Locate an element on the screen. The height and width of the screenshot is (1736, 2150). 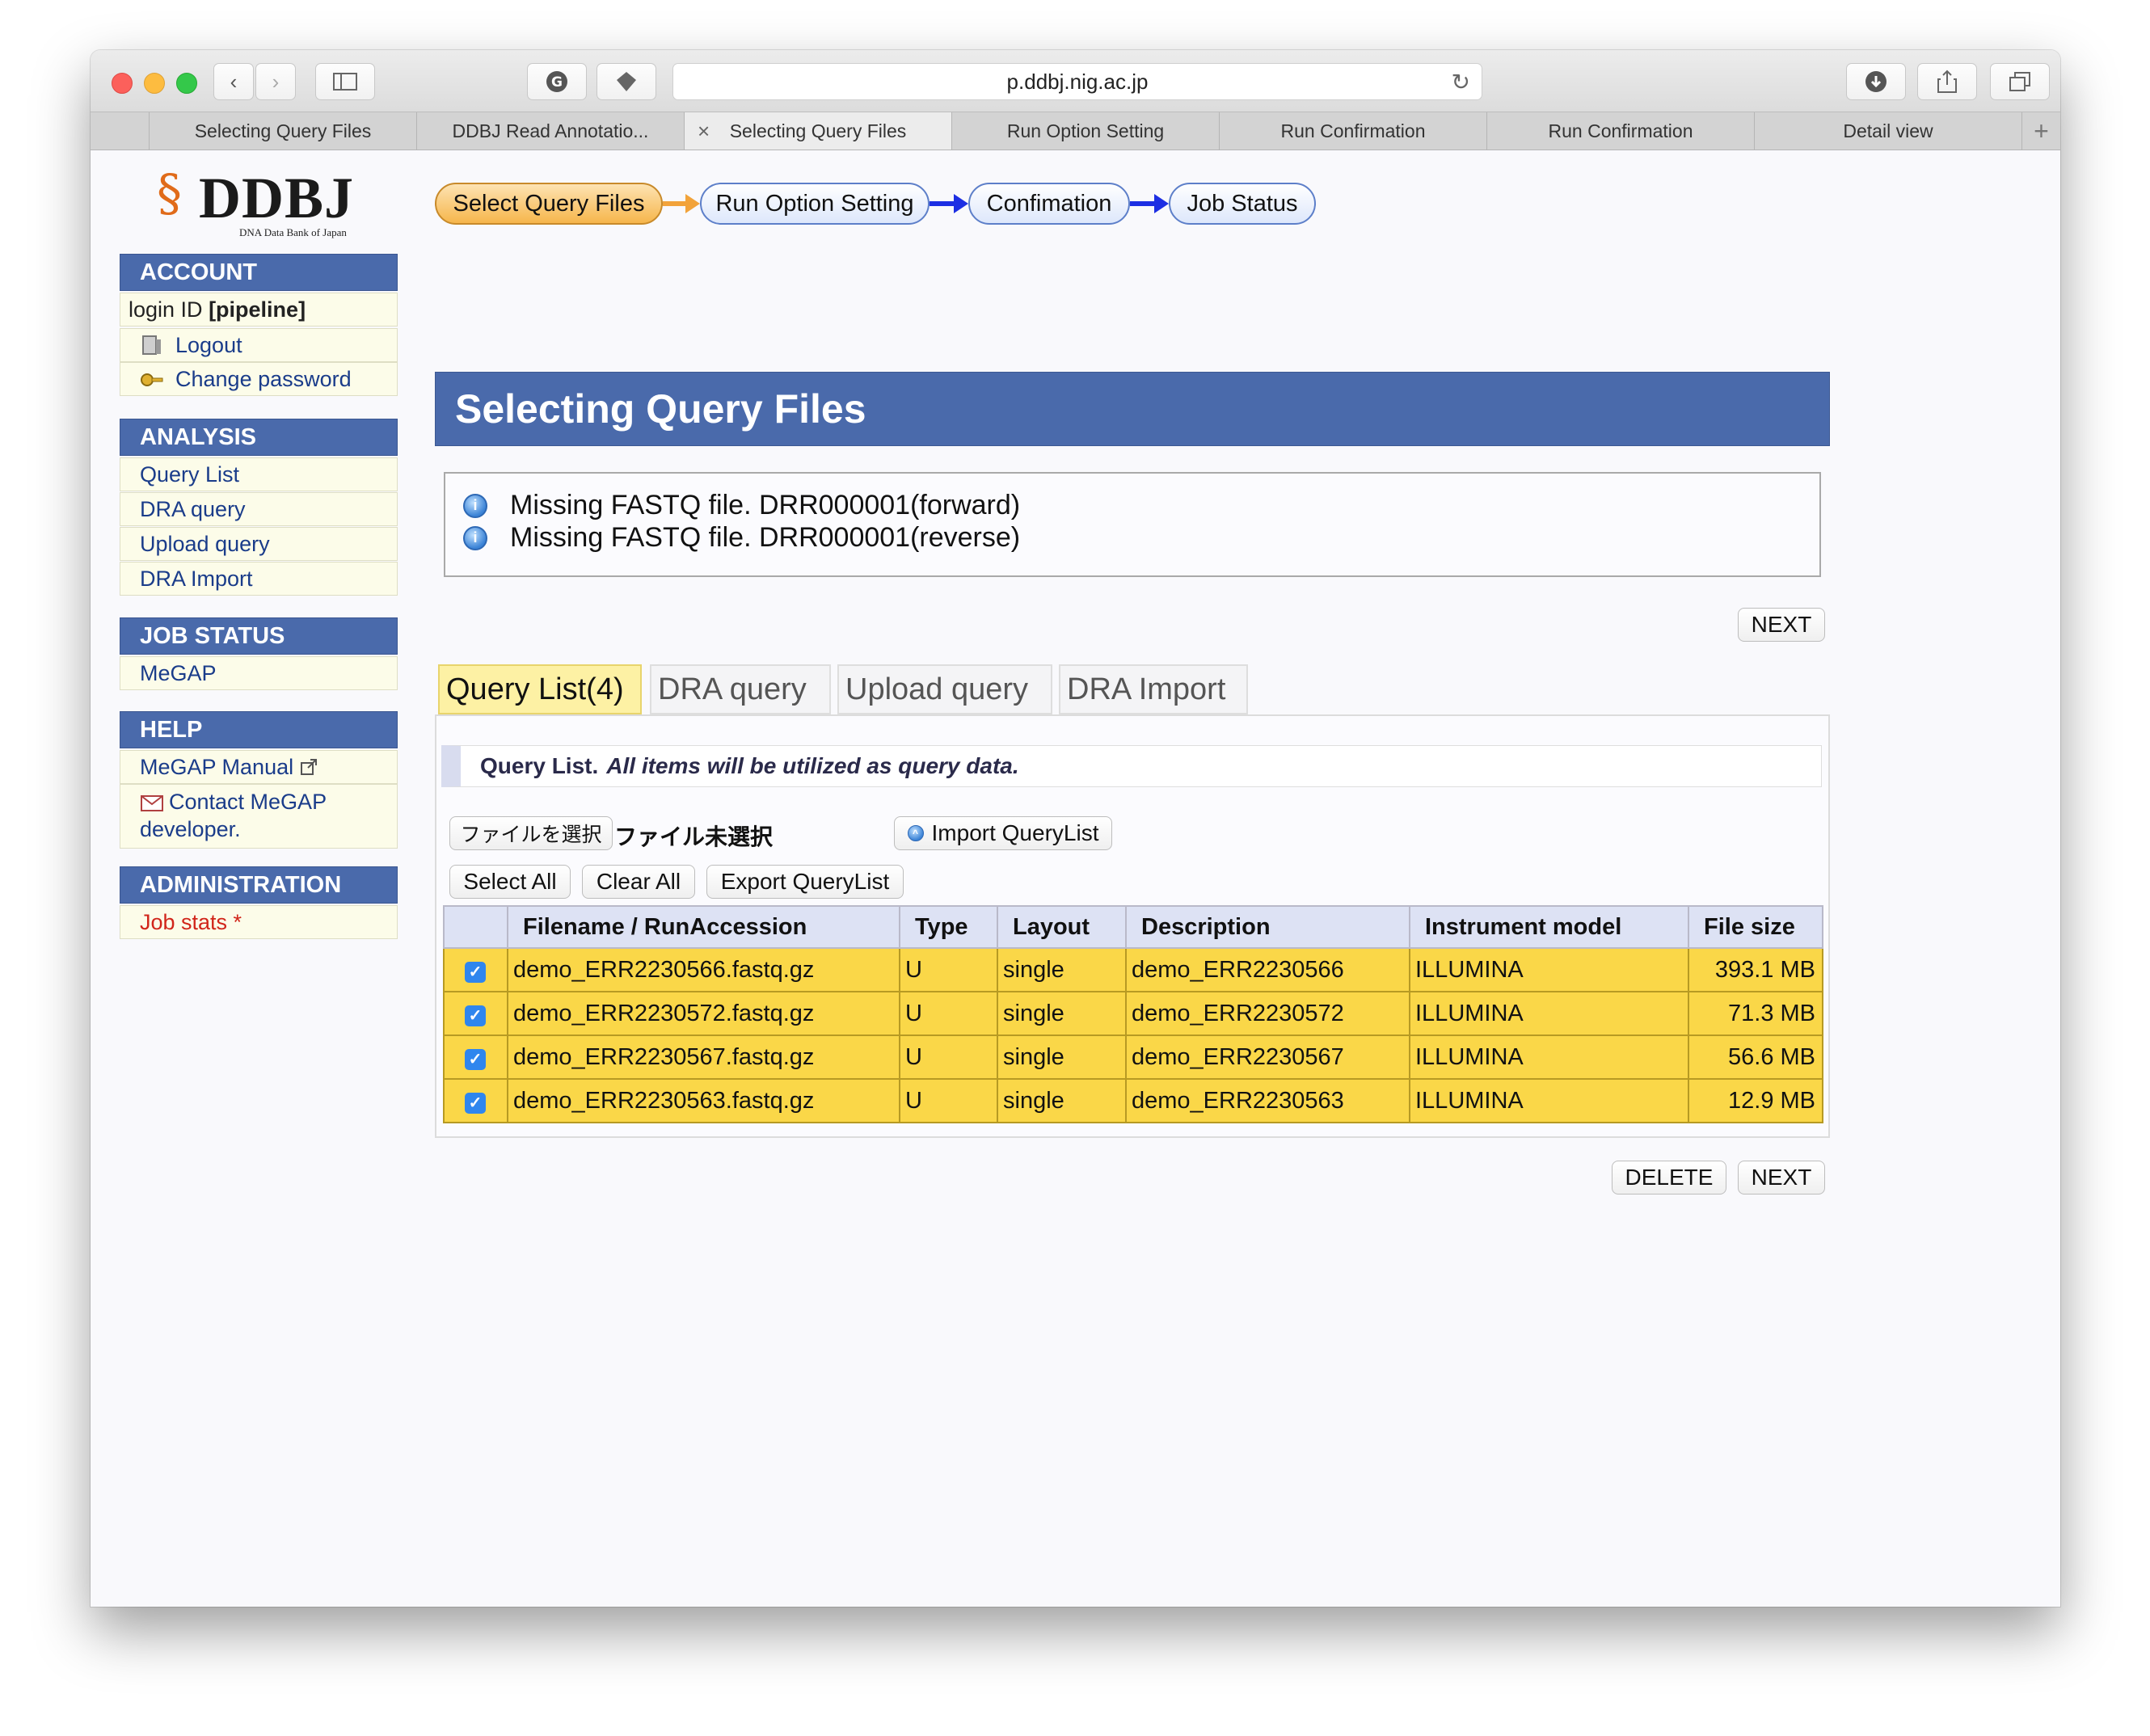
zoom-window-button is located at coordinates (187, 83).